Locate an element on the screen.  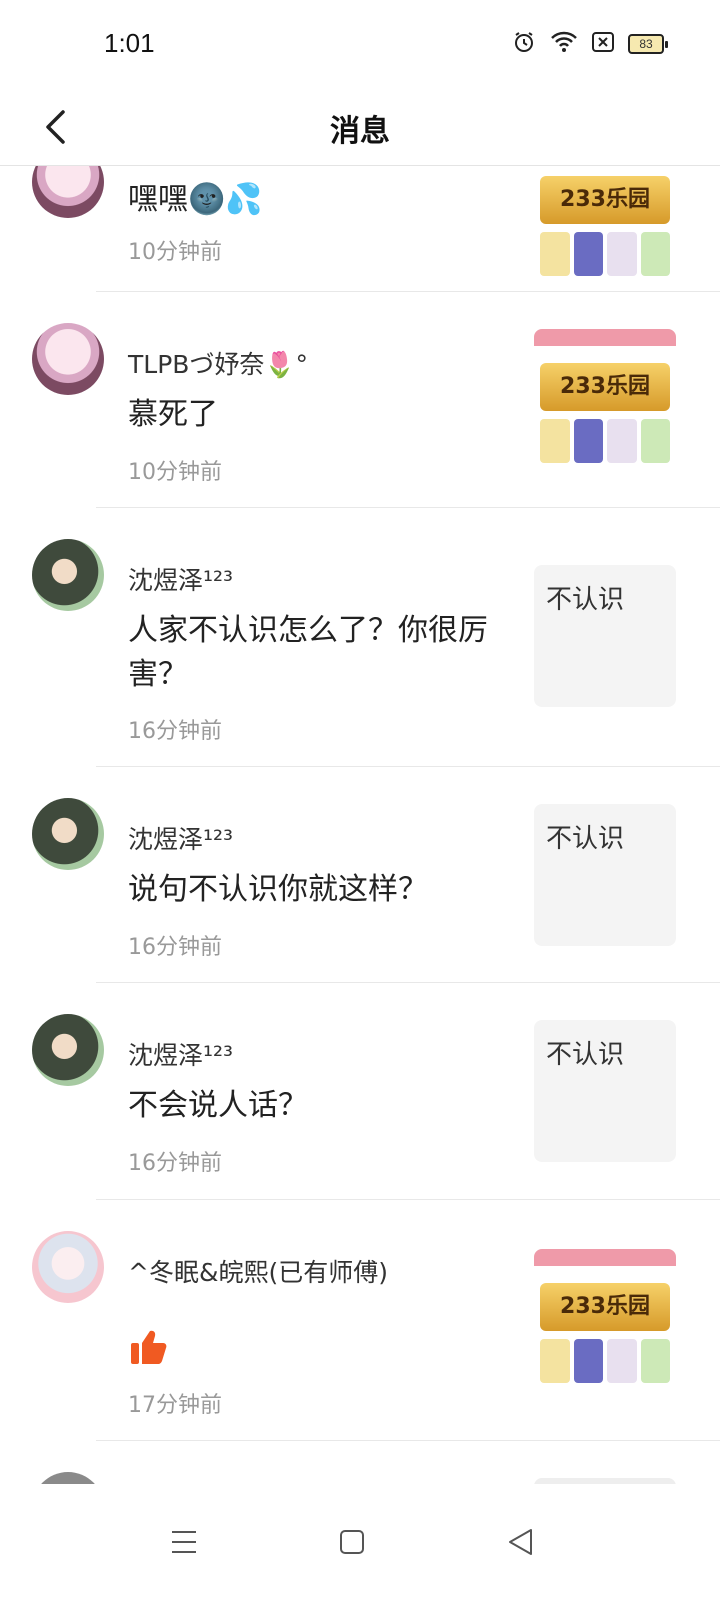
list-item: 沈煜泽¹²³ 说句不认识你就这样？ 16分钟前 不认识 is located at coordinates (360, 874).